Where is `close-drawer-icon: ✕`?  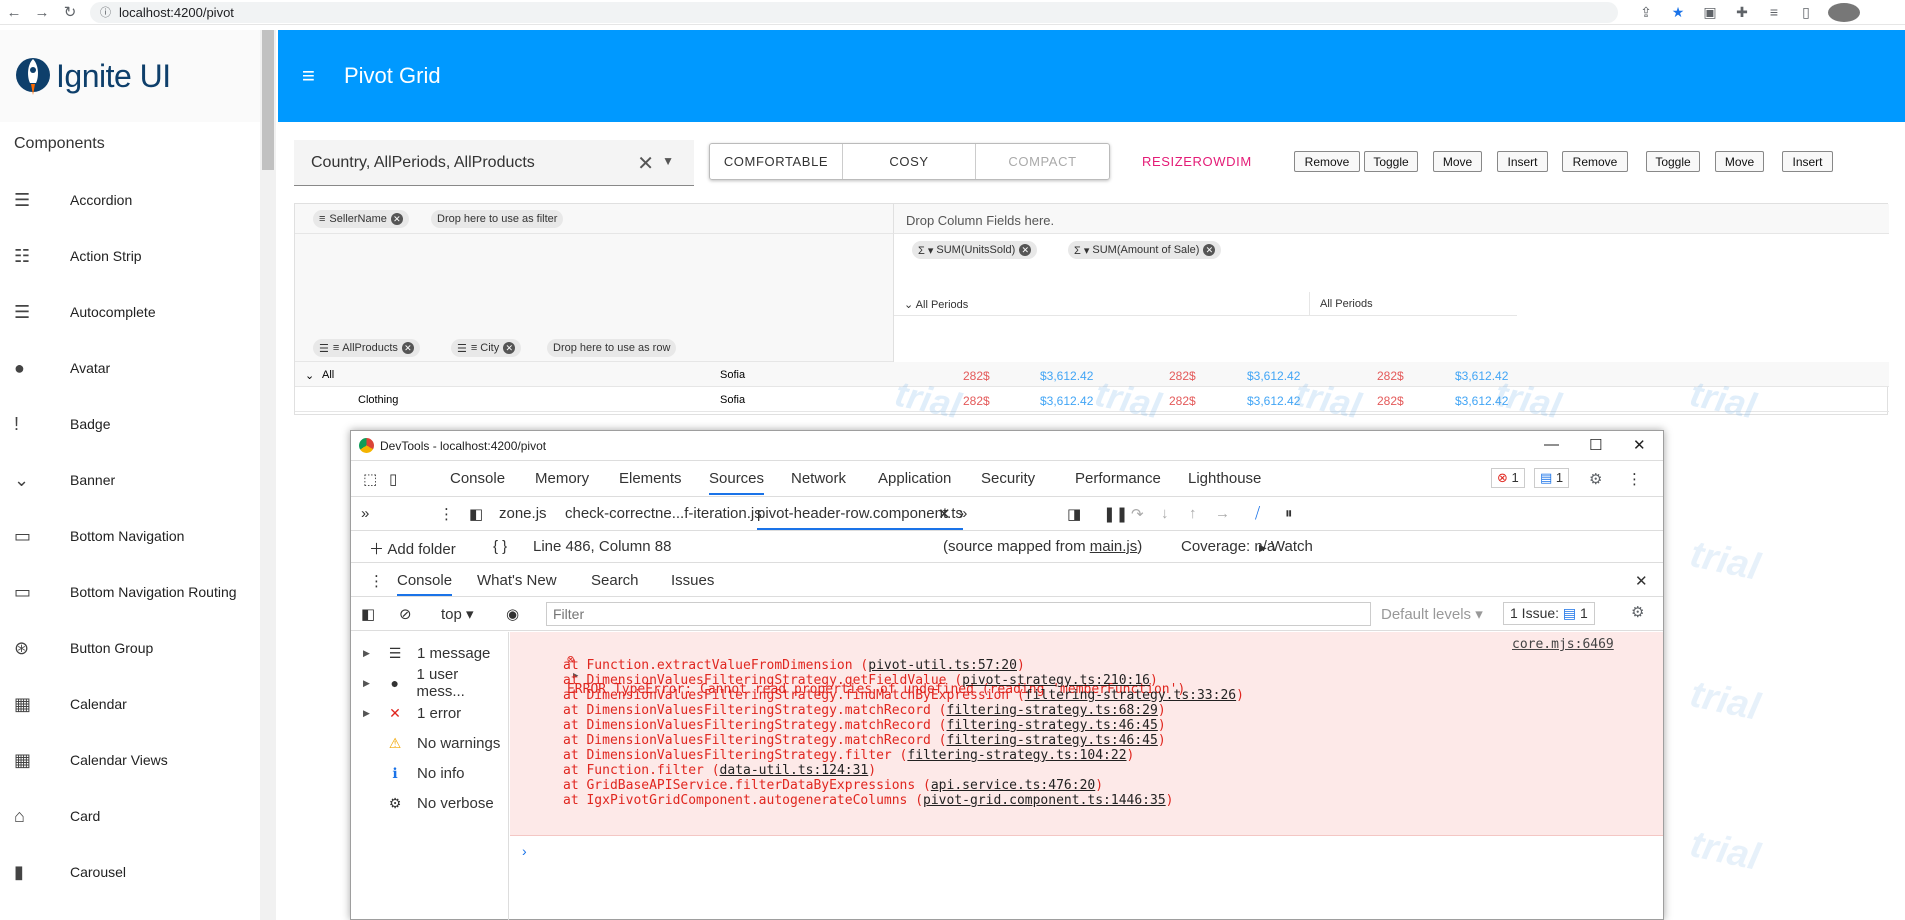
close-drawer-icon: ✕ is located at coordinates (1641, 581).